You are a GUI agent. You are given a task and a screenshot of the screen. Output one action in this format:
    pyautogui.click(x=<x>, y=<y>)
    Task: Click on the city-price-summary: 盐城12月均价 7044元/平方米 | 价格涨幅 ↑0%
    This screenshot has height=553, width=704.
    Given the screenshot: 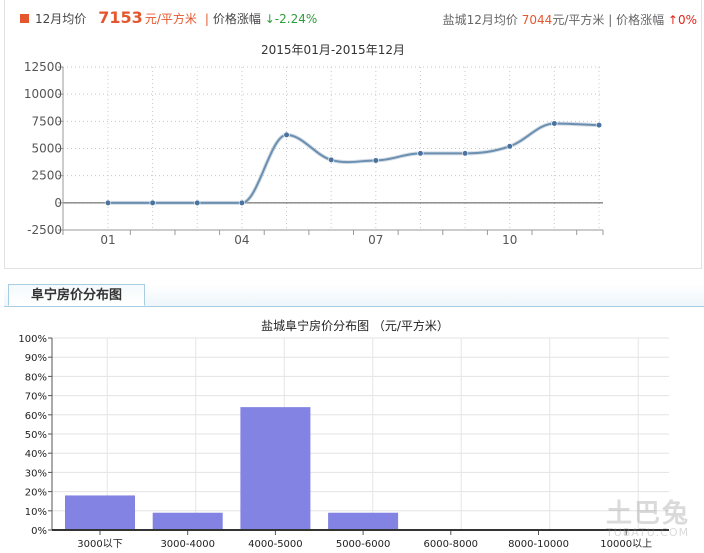 What is the action you would take?
    pyautogui.click(x=570, y=19)
    